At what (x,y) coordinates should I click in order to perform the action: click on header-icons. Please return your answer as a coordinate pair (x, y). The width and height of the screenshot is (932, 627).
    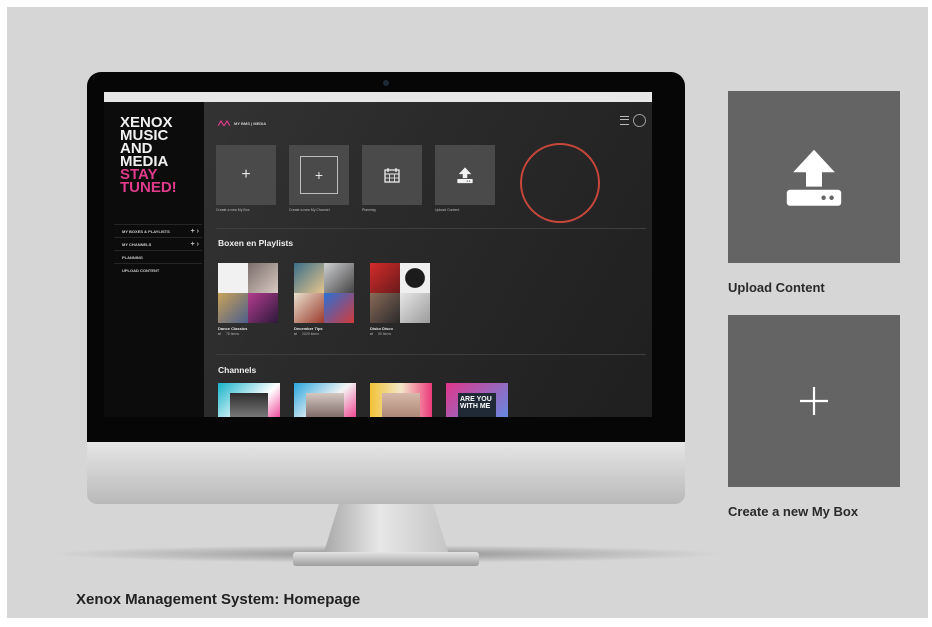
    Looking at the image, I should click on (633, 120).